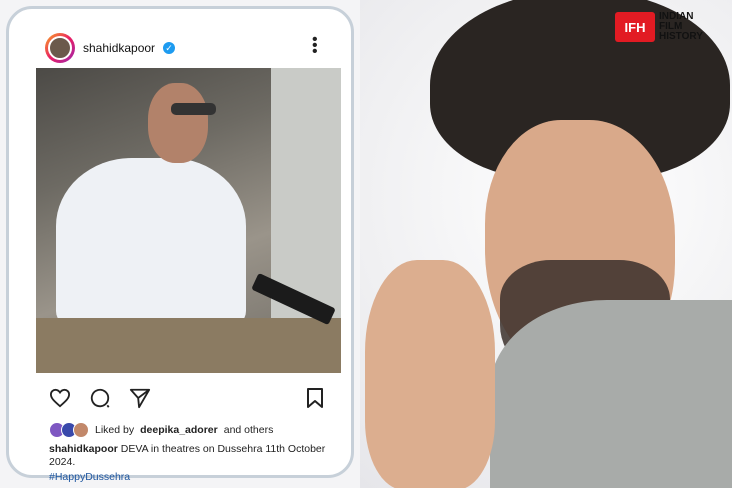  Describe the element at coordinates (89, 477) in the screenshot. I see `hashtag-link: #HappyDussehra` at that location.